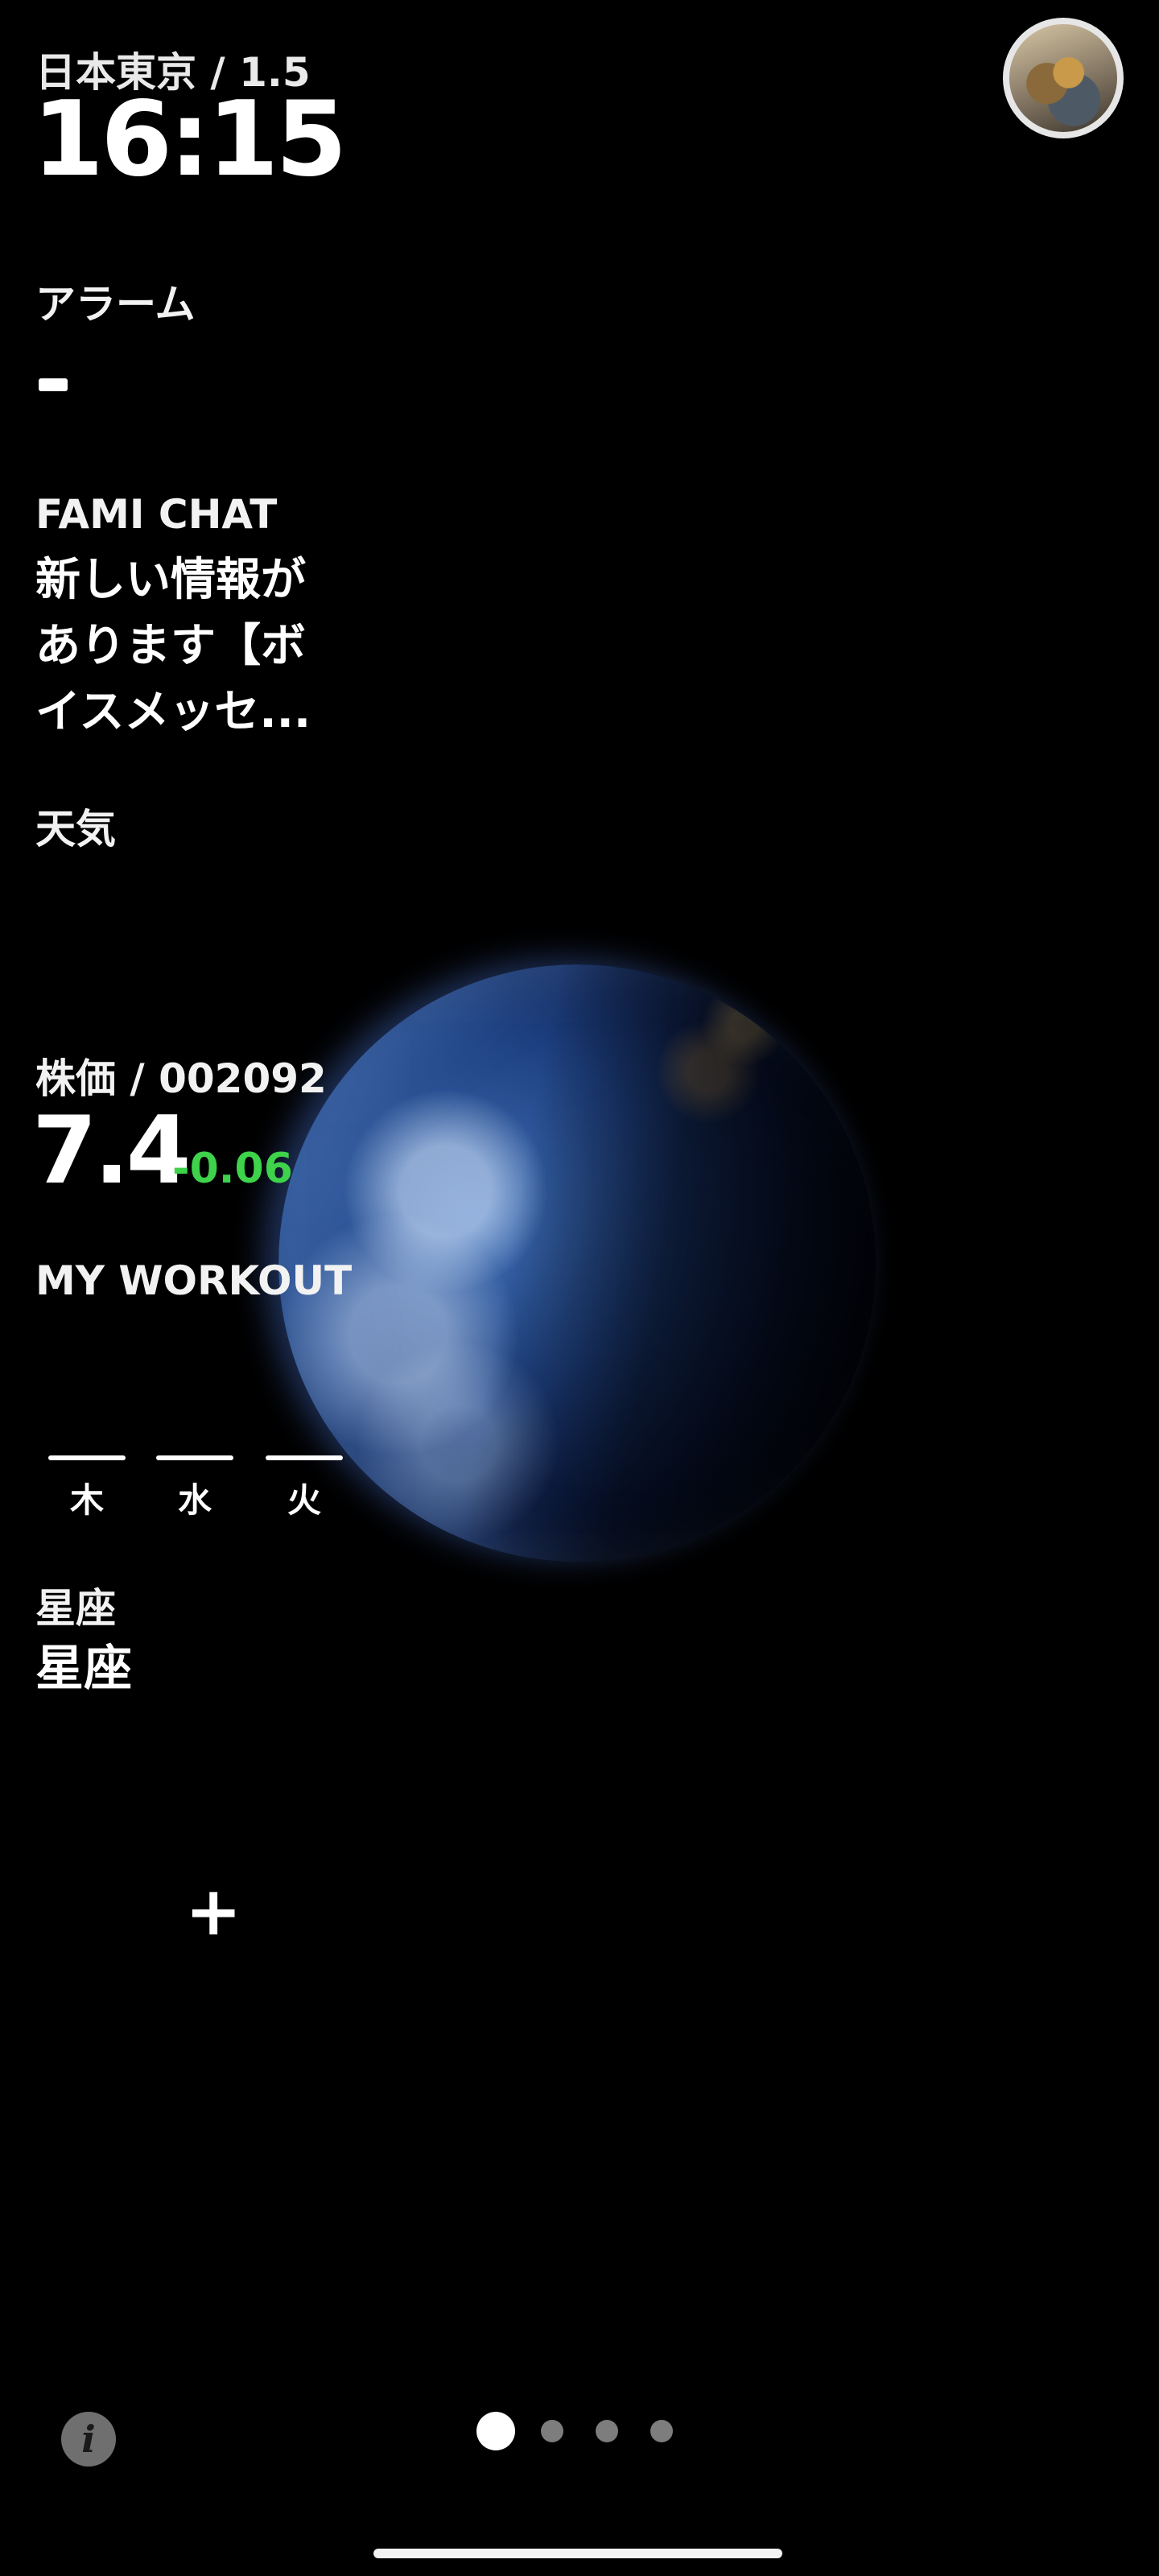  What do you see at coordinates (111, 1150) in the screenshot?
I see `stock-price: 7.4` at bounding box center [111, 1150].